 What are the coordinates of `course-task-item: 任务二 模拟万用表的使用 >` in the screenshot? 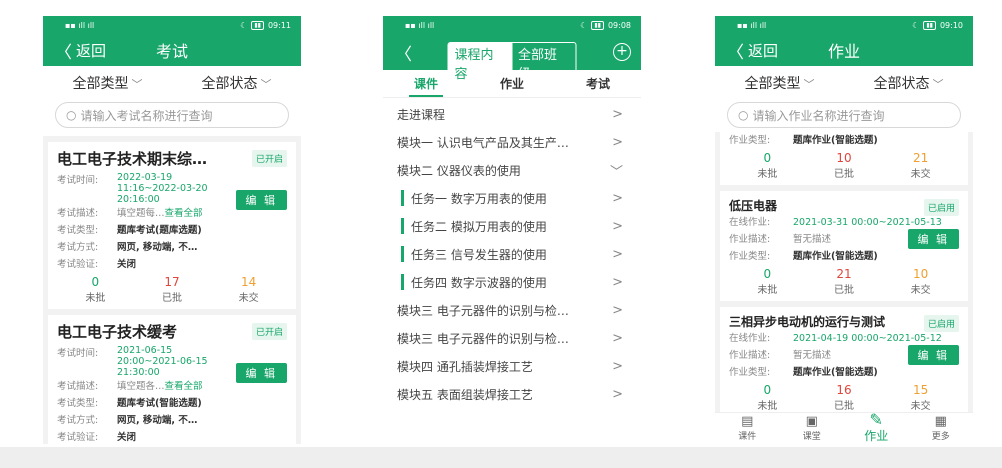 It's located at (512, 226).